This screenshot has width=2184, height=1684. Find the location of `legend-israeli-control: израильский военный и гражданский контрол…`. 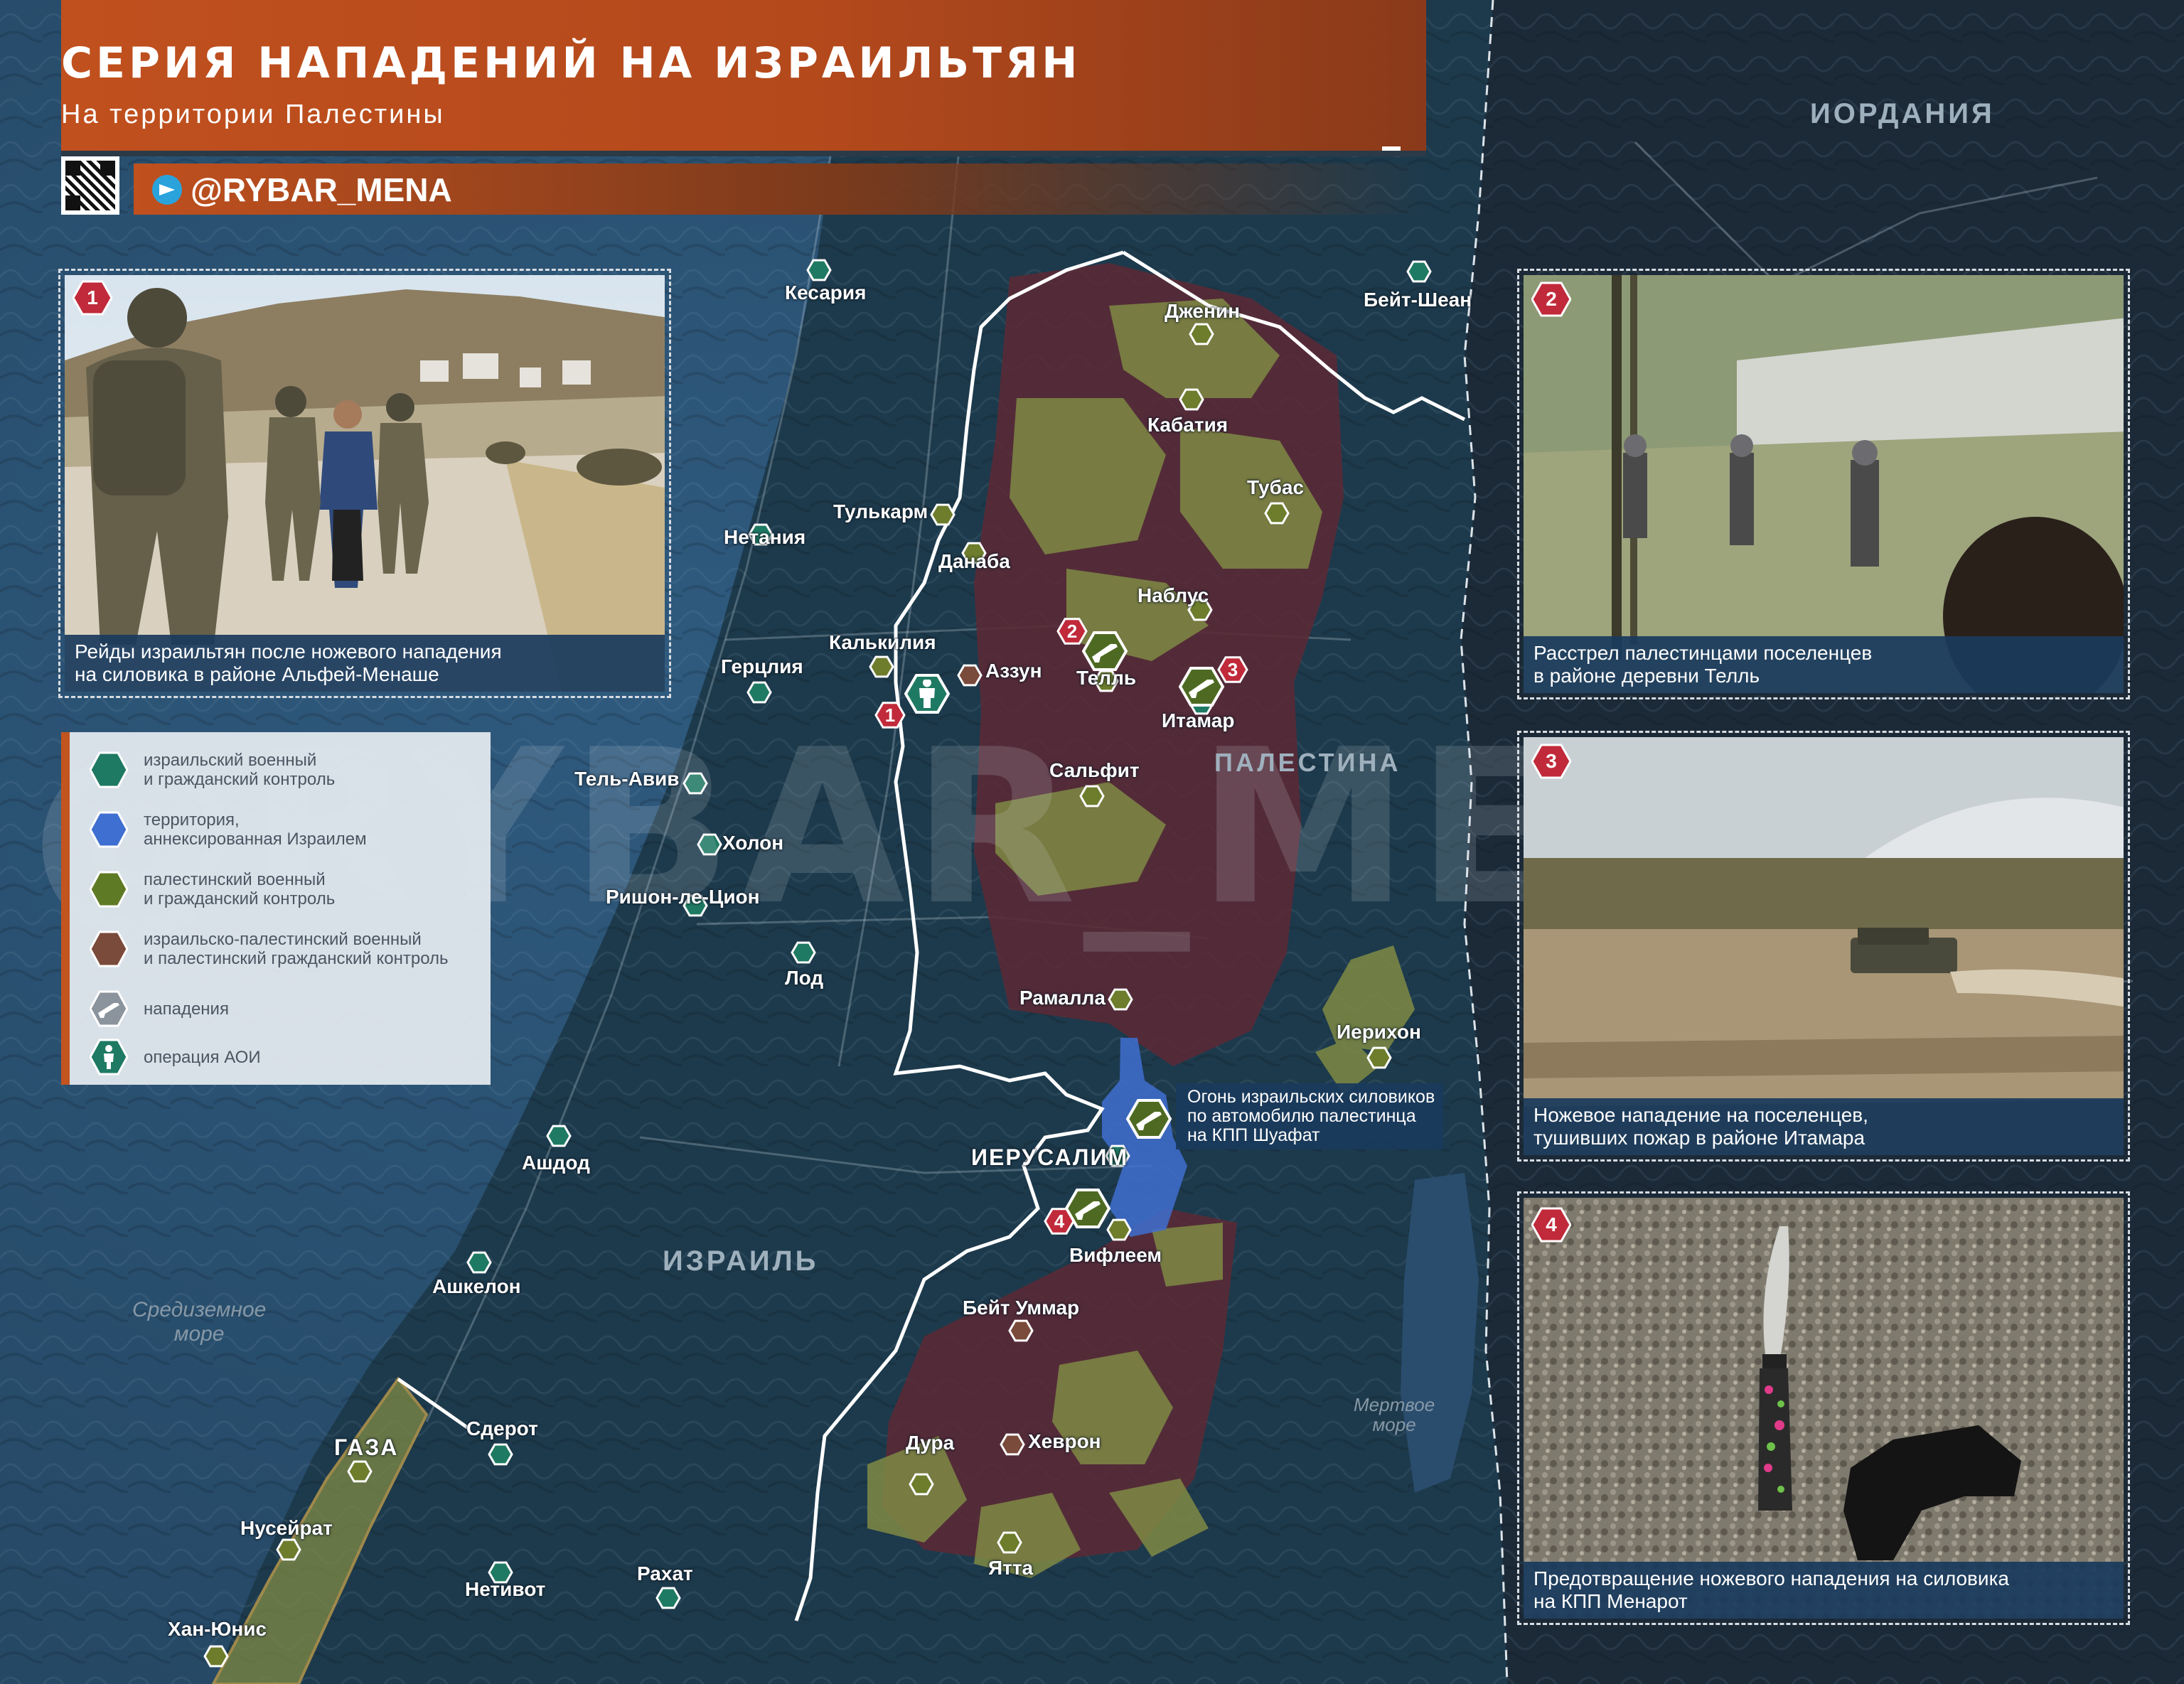

legend-israeli-control: израильский военный и гражданский контрол… is located at coordinates (212, 770).